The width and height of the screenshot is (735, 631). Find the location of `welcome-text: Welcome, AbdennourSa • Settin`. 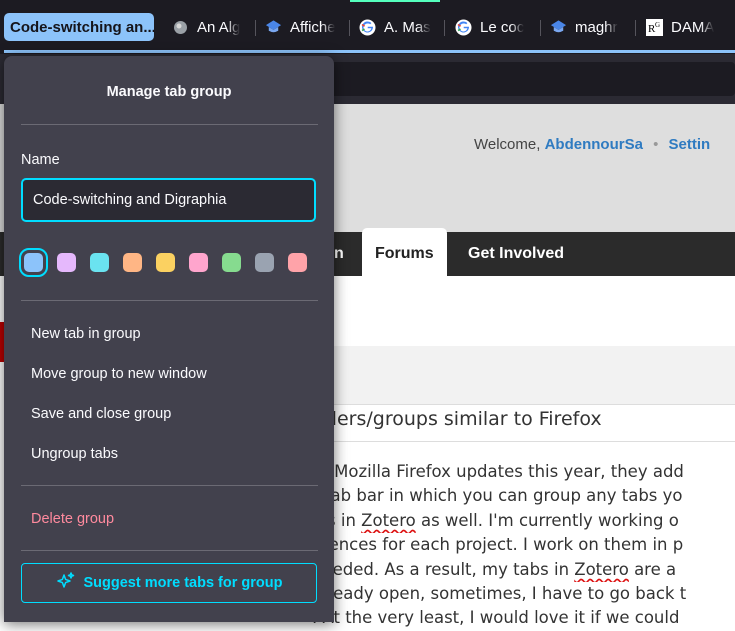

welcome-text: Welcome, AbdennourSa • Settin is located at coordinates (592, 144).